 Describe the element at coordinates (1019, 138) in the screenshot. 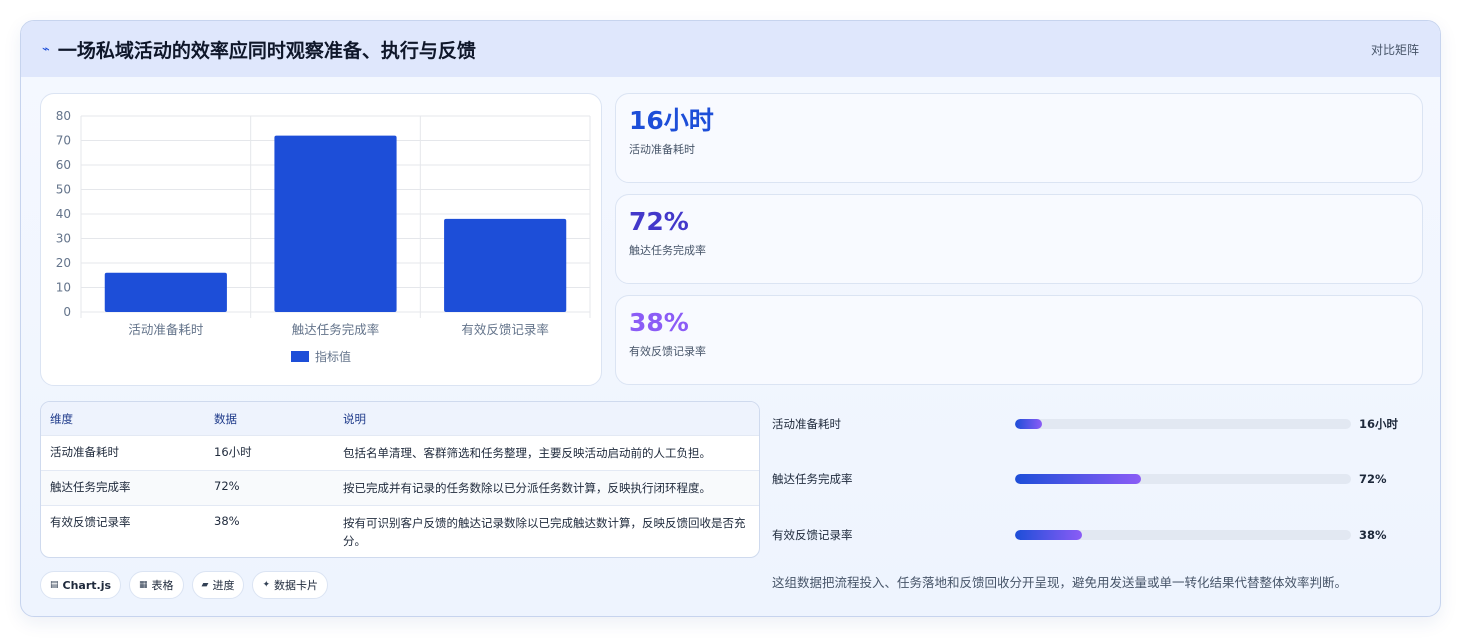

I see `kpi-card-prep-time: 16小时 活动准备耗时` at that location.